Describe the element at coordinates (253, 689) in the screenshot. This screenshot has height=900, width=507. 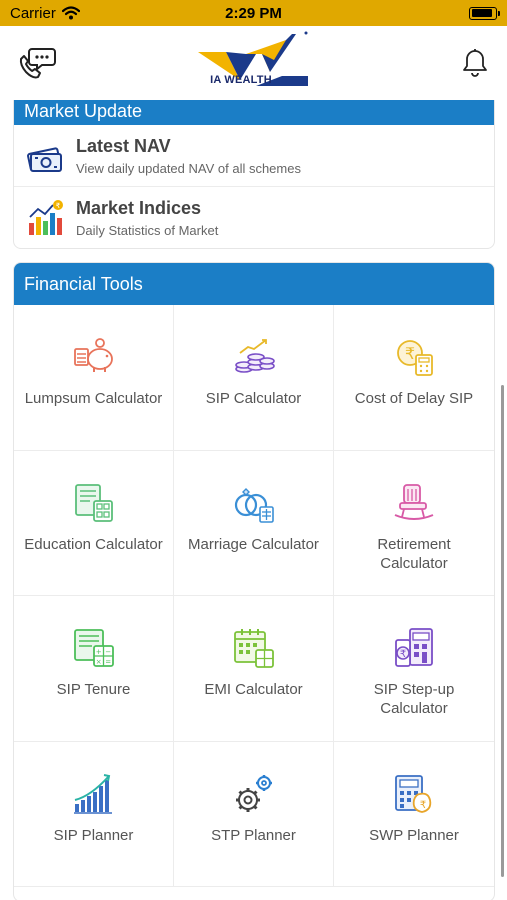
I see `tool-label: EMI Calculator` at that location.